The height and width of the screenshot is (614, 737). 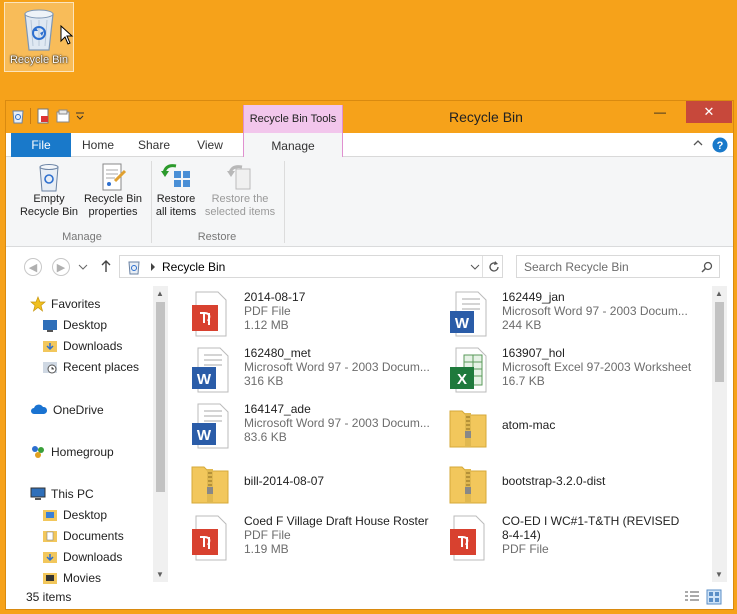 What do you see at coordinates (82, 346) in the screenshot?
I see `nav-downloads: Downloads` at bounding box center [82, 346].